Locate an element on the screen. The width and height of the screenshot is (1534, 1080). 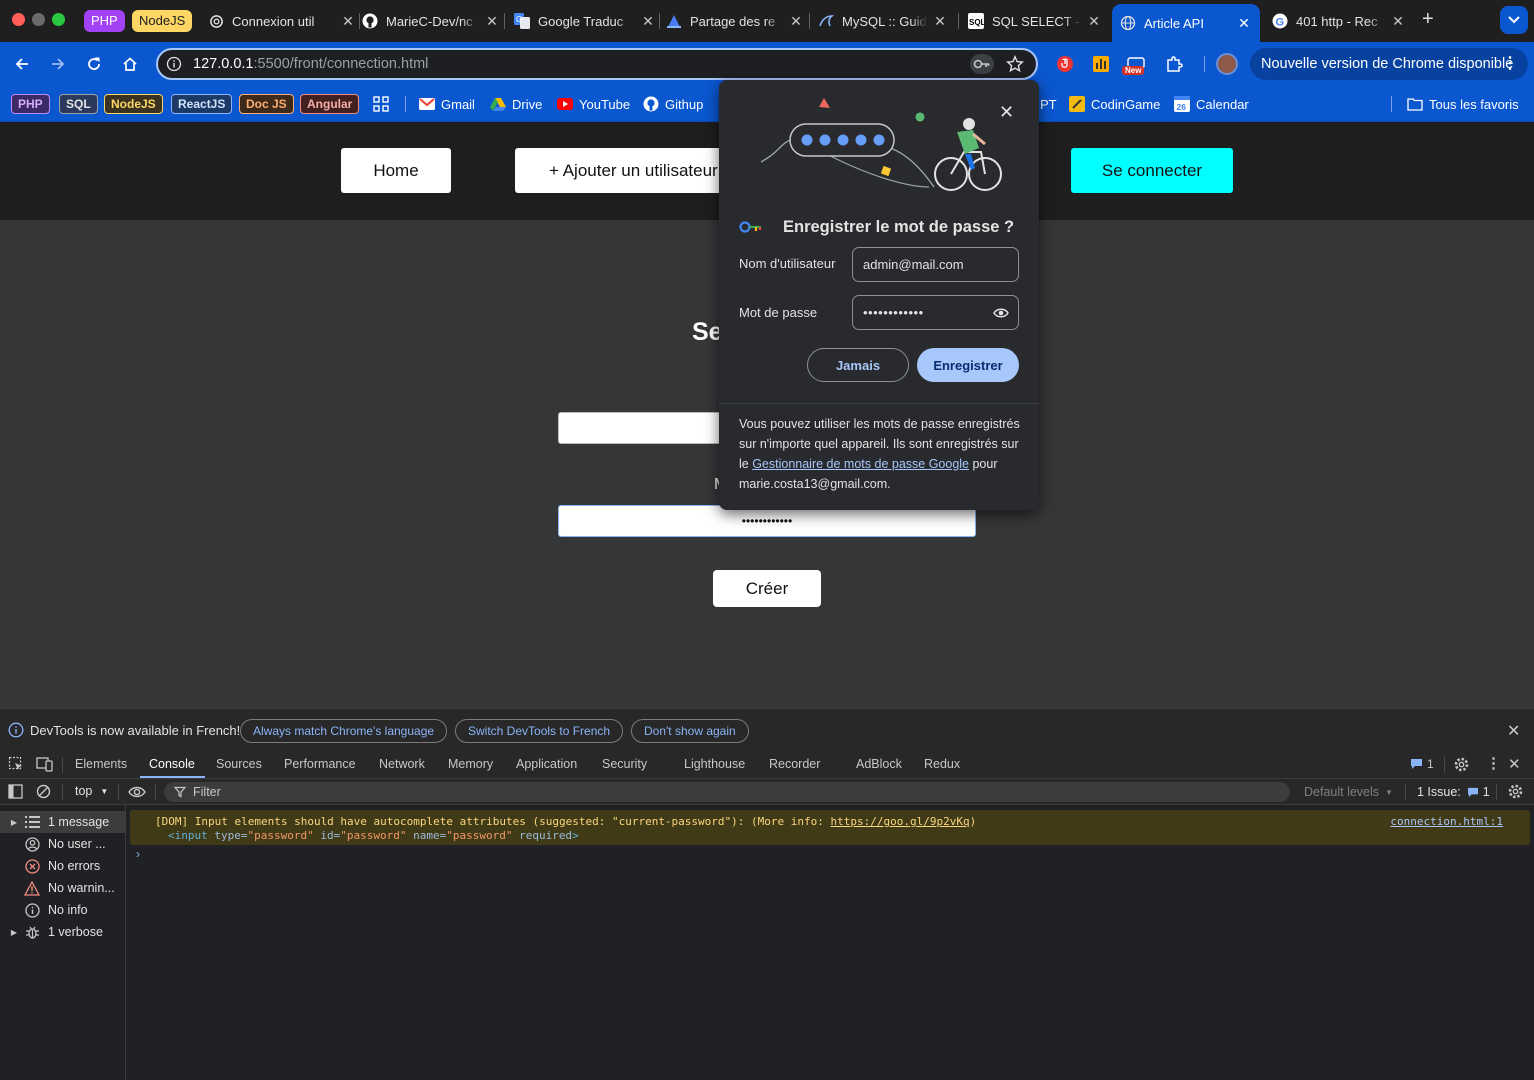
issues-counter: 1 Issue: 1 is located at coordinates (1453, 792).